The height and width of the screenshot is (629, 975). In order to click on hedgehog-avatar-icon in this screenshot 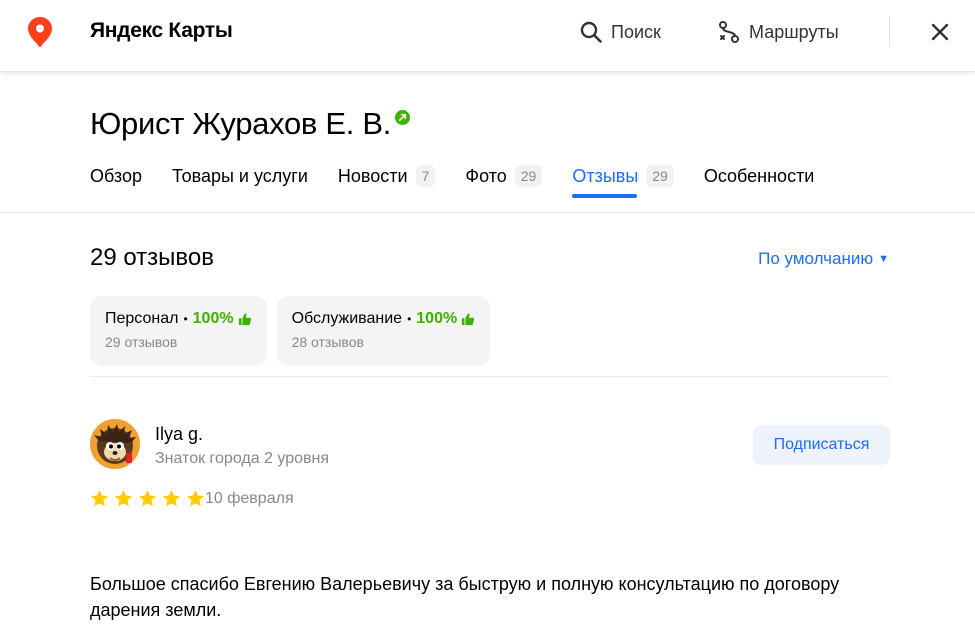, I will do `click(115, 444)`.